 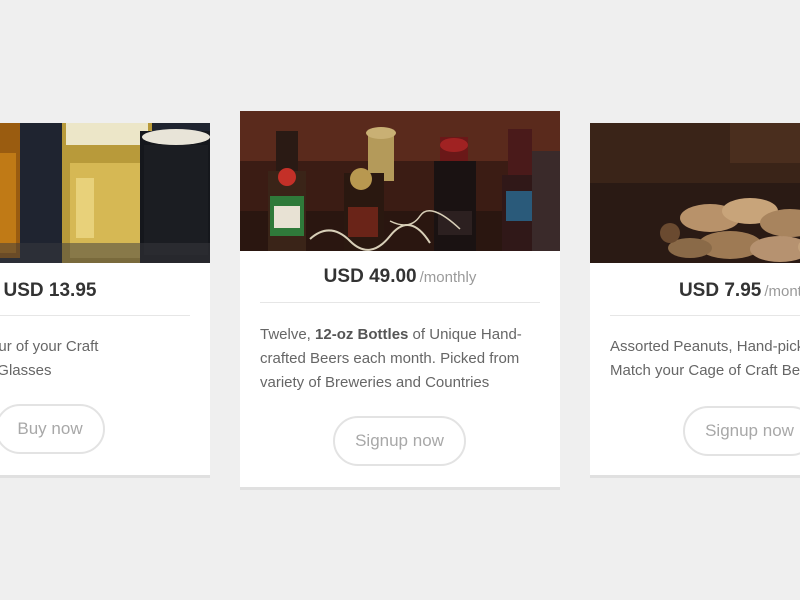 I want to click on description-line: Match your Cage of Craft Beers, so click(x=705, y=370).